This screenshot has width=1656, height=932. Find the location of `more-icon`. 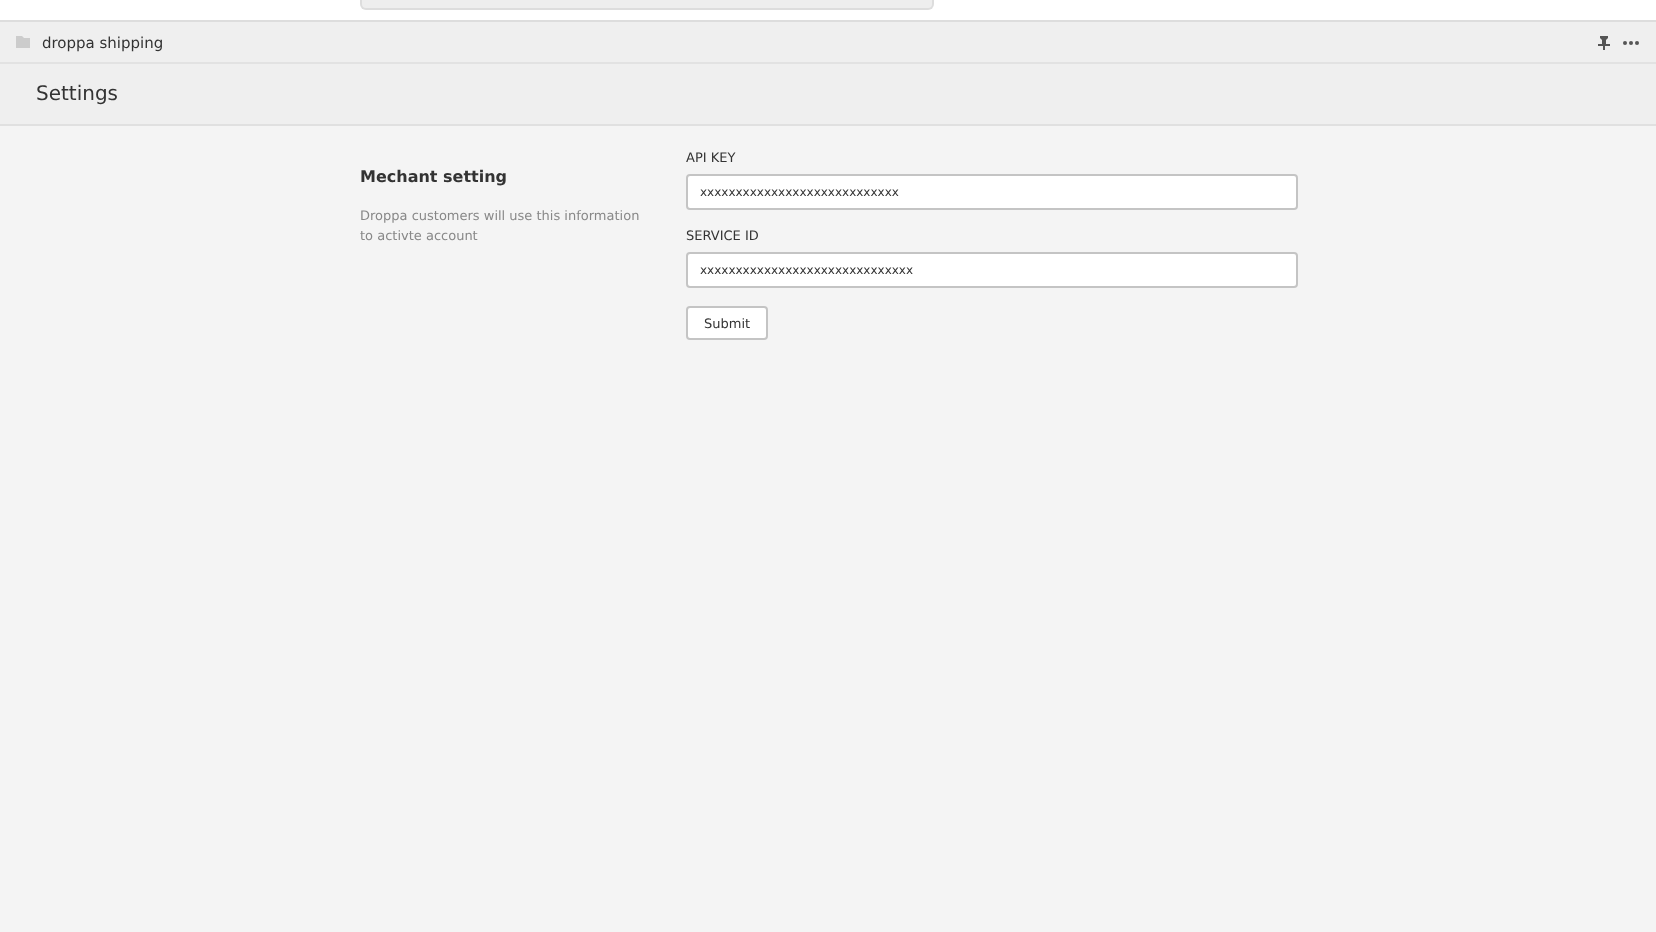

more-icon is located at coordinates (1631, 42).